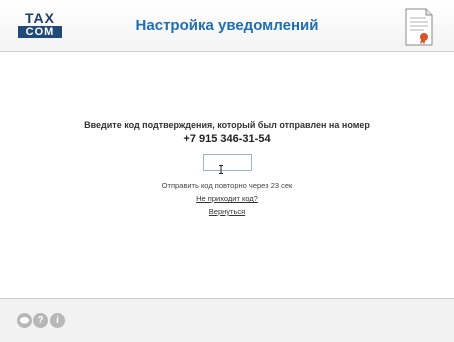  I want to click on resend-timer-text: Отправить код повторно через 23 сек, so click(227, 185).